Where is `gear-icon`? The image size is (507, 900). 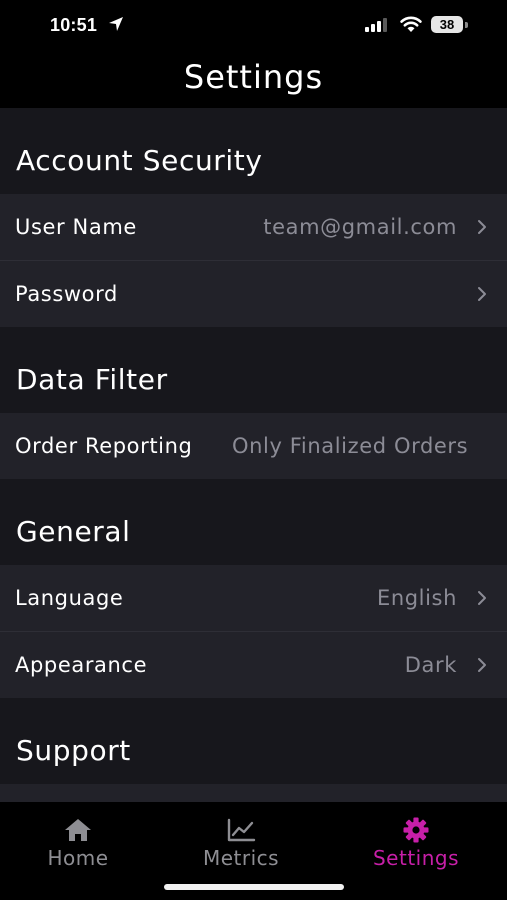 gear-icon is located at coordinates (416, 830).